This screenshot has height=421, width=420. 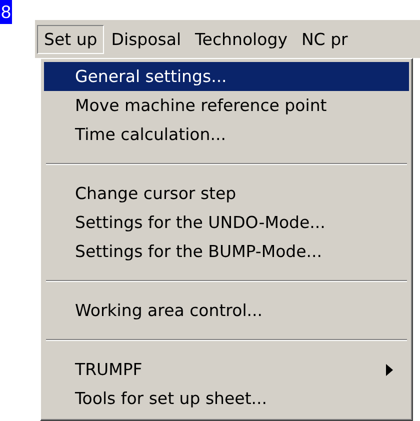 I want to click on menu-bar-item: Set up, so click(x=70, y=39).